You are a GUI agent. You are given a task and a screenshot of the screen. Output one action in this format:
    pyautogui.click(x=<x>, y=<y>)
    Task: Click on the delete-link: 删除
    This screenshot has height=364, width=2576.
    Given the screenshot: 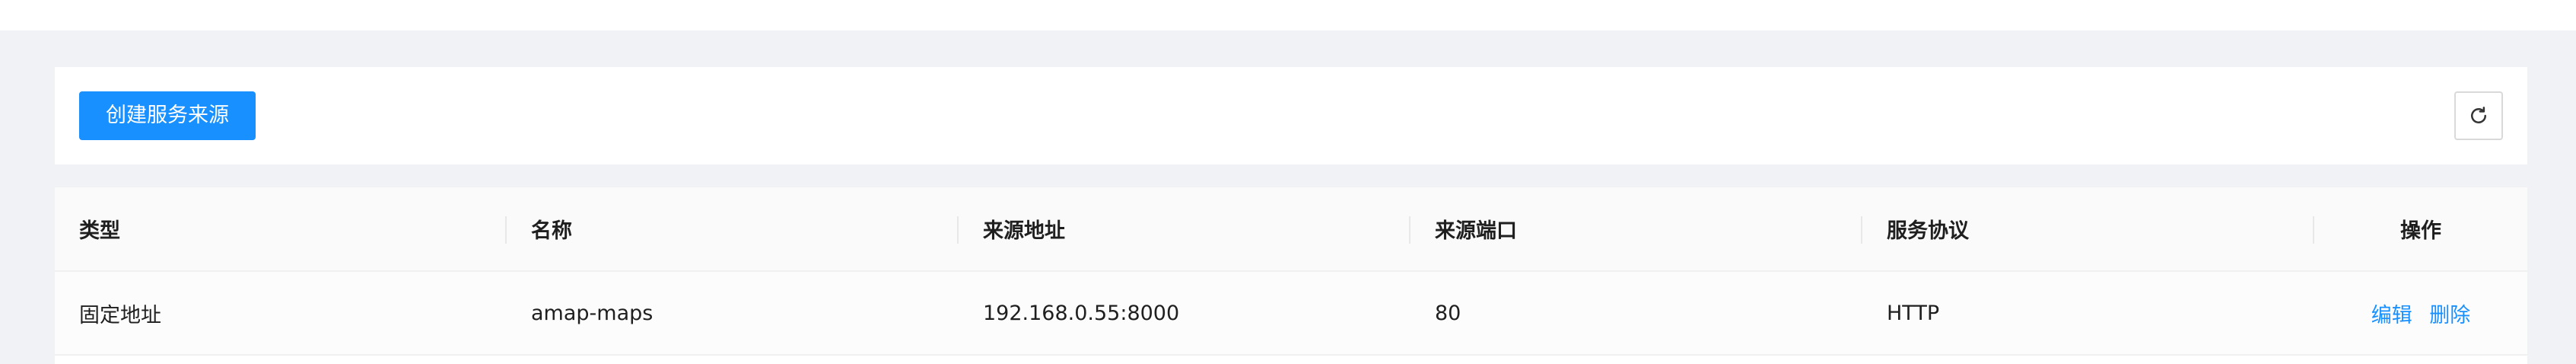 What is the action you would take?
    pyautogui.click(x=2450, y=315)
    